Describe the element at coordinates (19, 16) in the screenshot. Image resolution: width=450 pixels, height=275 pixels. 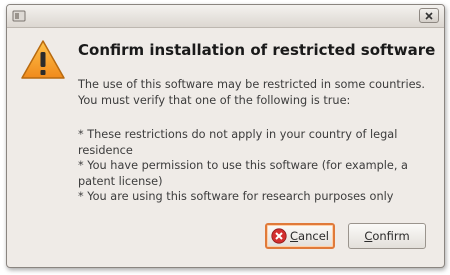
I see `window-app-icon` at that location.